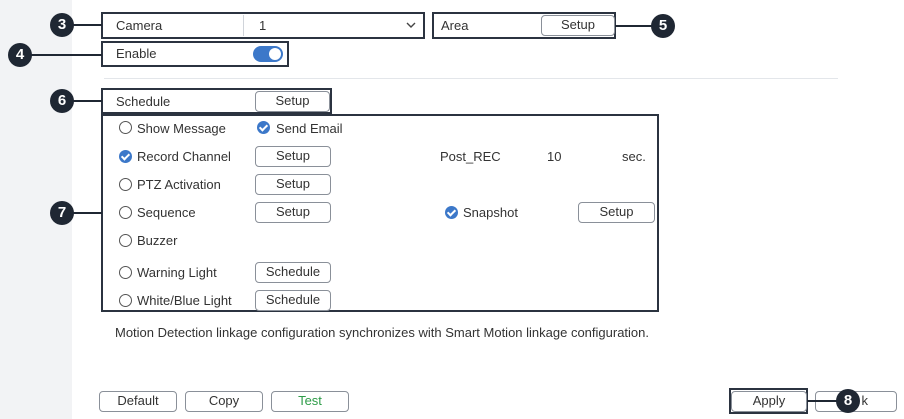 The height and width of the screenshot is (419, 904). Describe the element at coordinates (293, 212) in the screenshot. I see `sequence-setup-button: Setup` at that location.